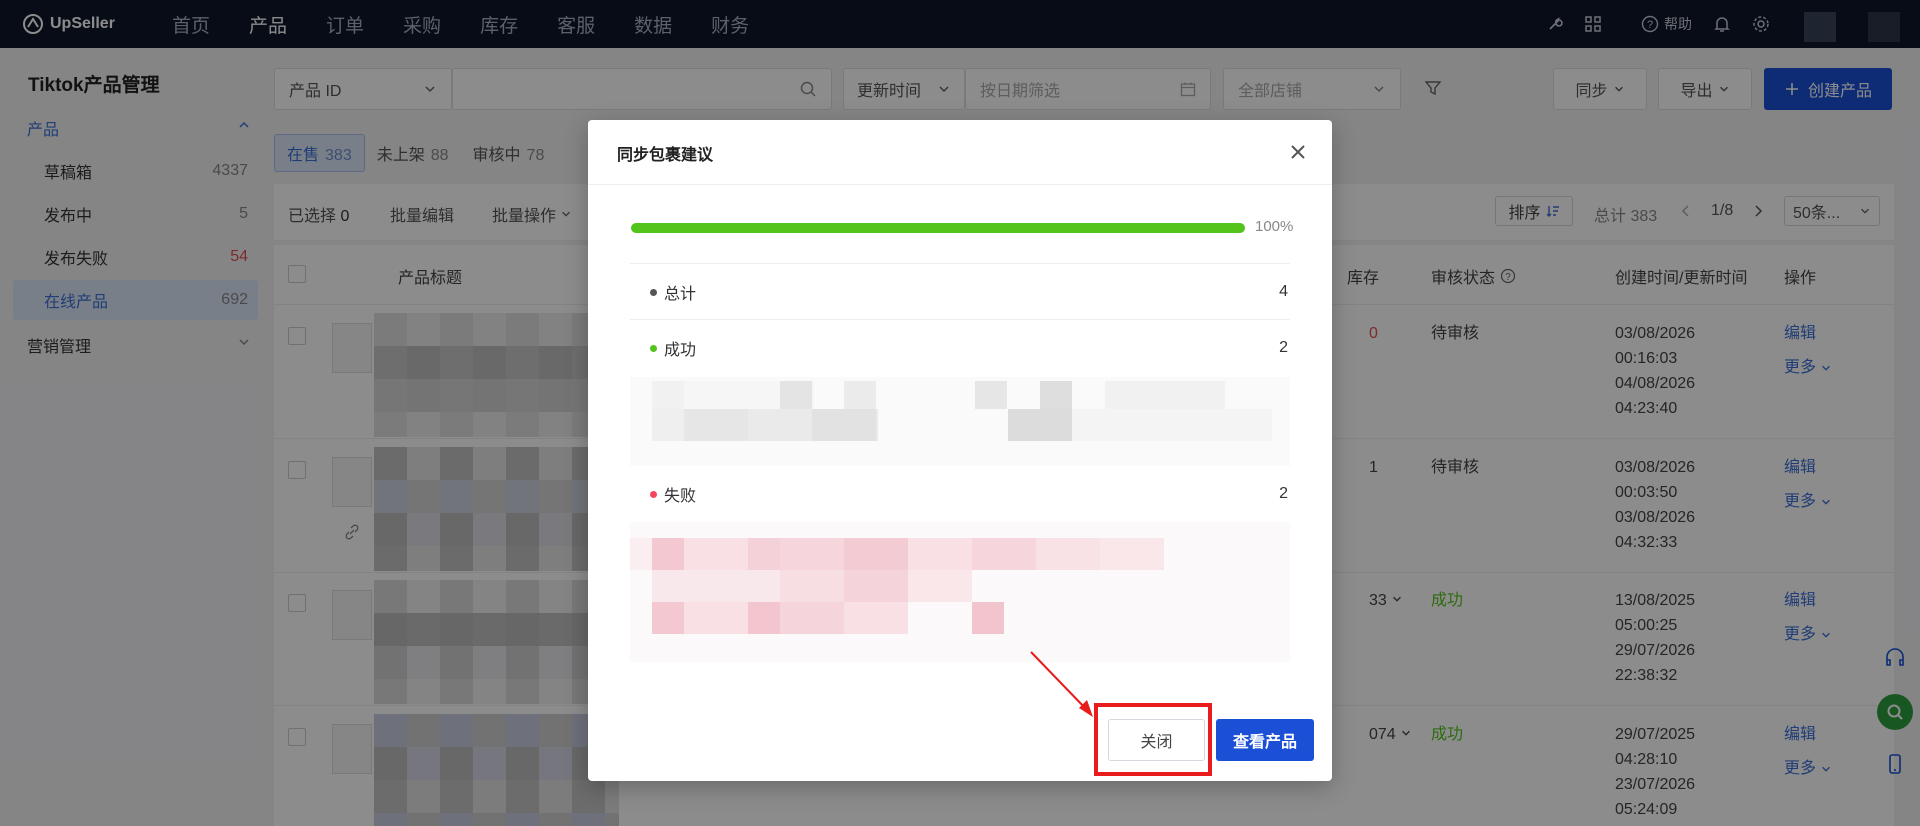 The width and height of the screenshot is (1920, 826). I want to click on stat-label: 总计, so click(680, 294).